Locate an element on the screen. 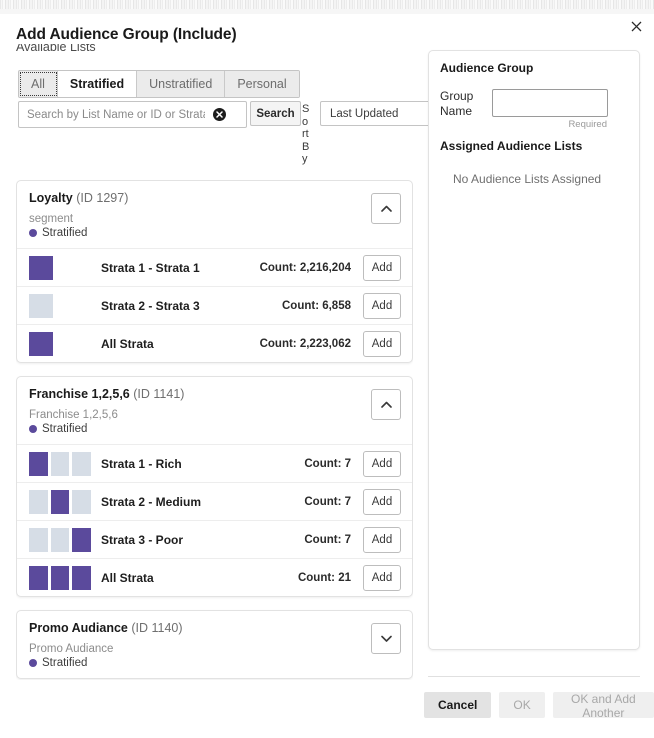  strata-row: Strata 1 - Rich Count: 7 Add is located at coordinates (214, 463).